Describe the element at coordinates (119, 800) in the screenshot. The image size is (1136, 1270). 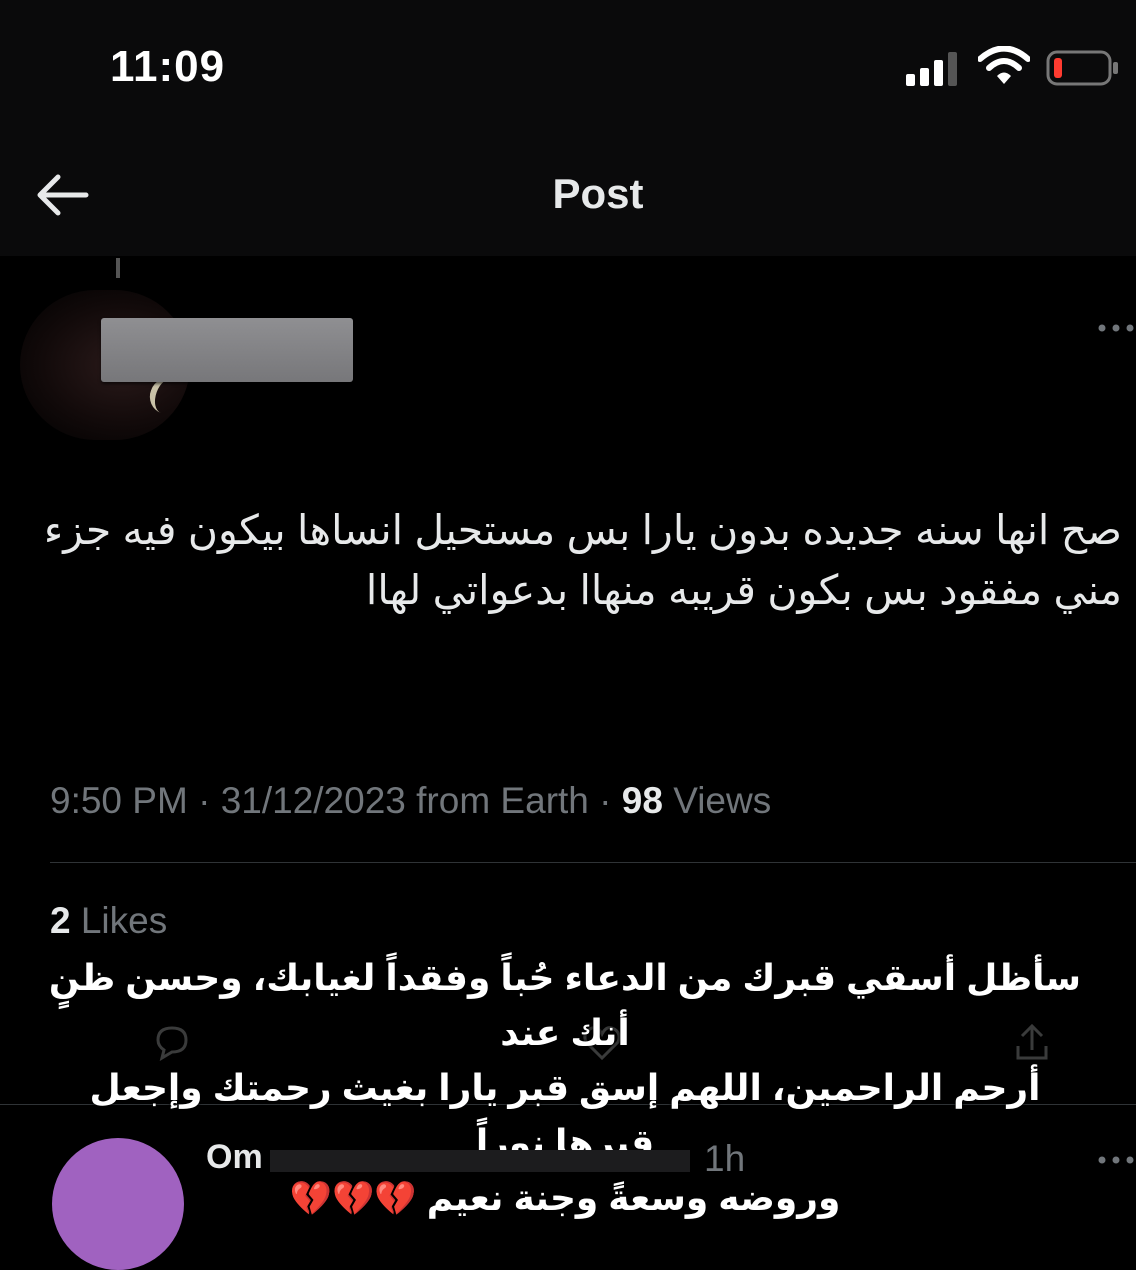
I see `post-time: 9:50 PM` at that location.